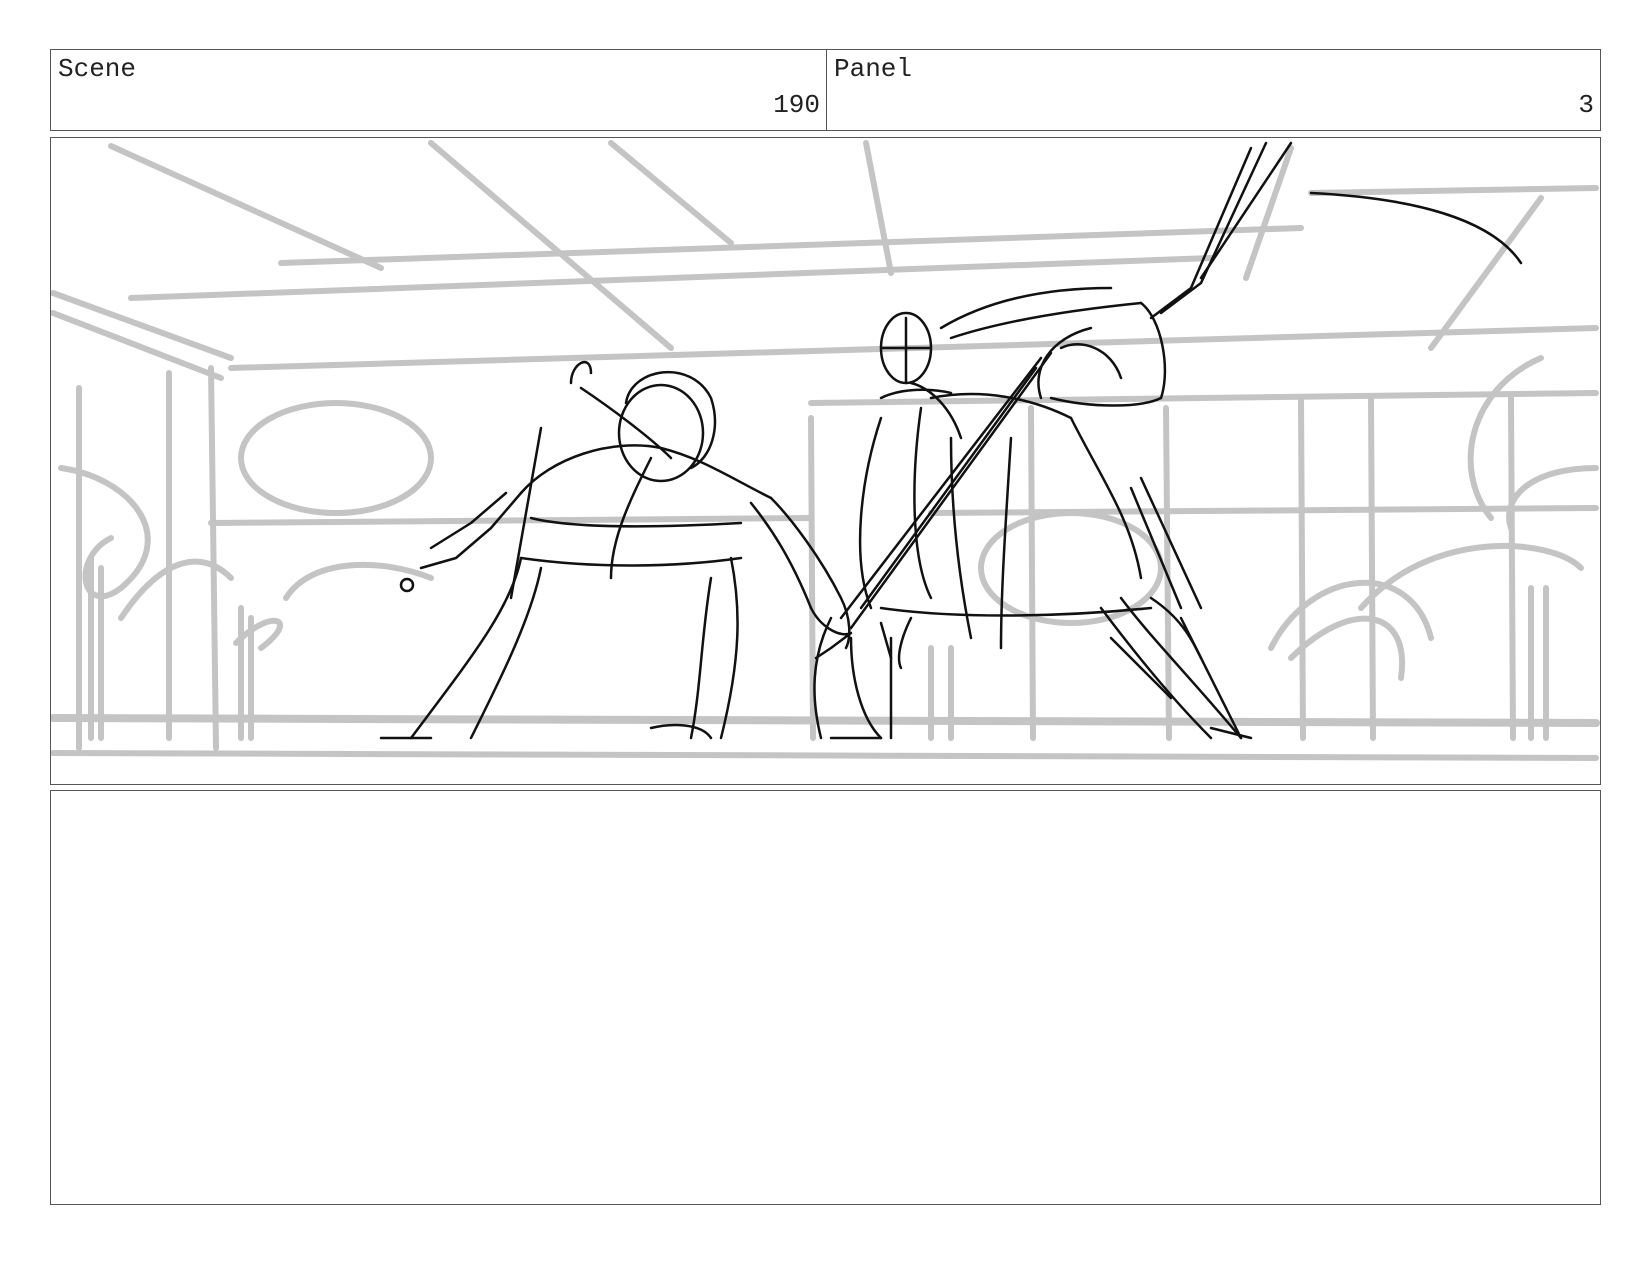 The height and width of the screenshot is (1275, 1650). I want to click on panel-cell: Panel 3, so click(1213, 90).